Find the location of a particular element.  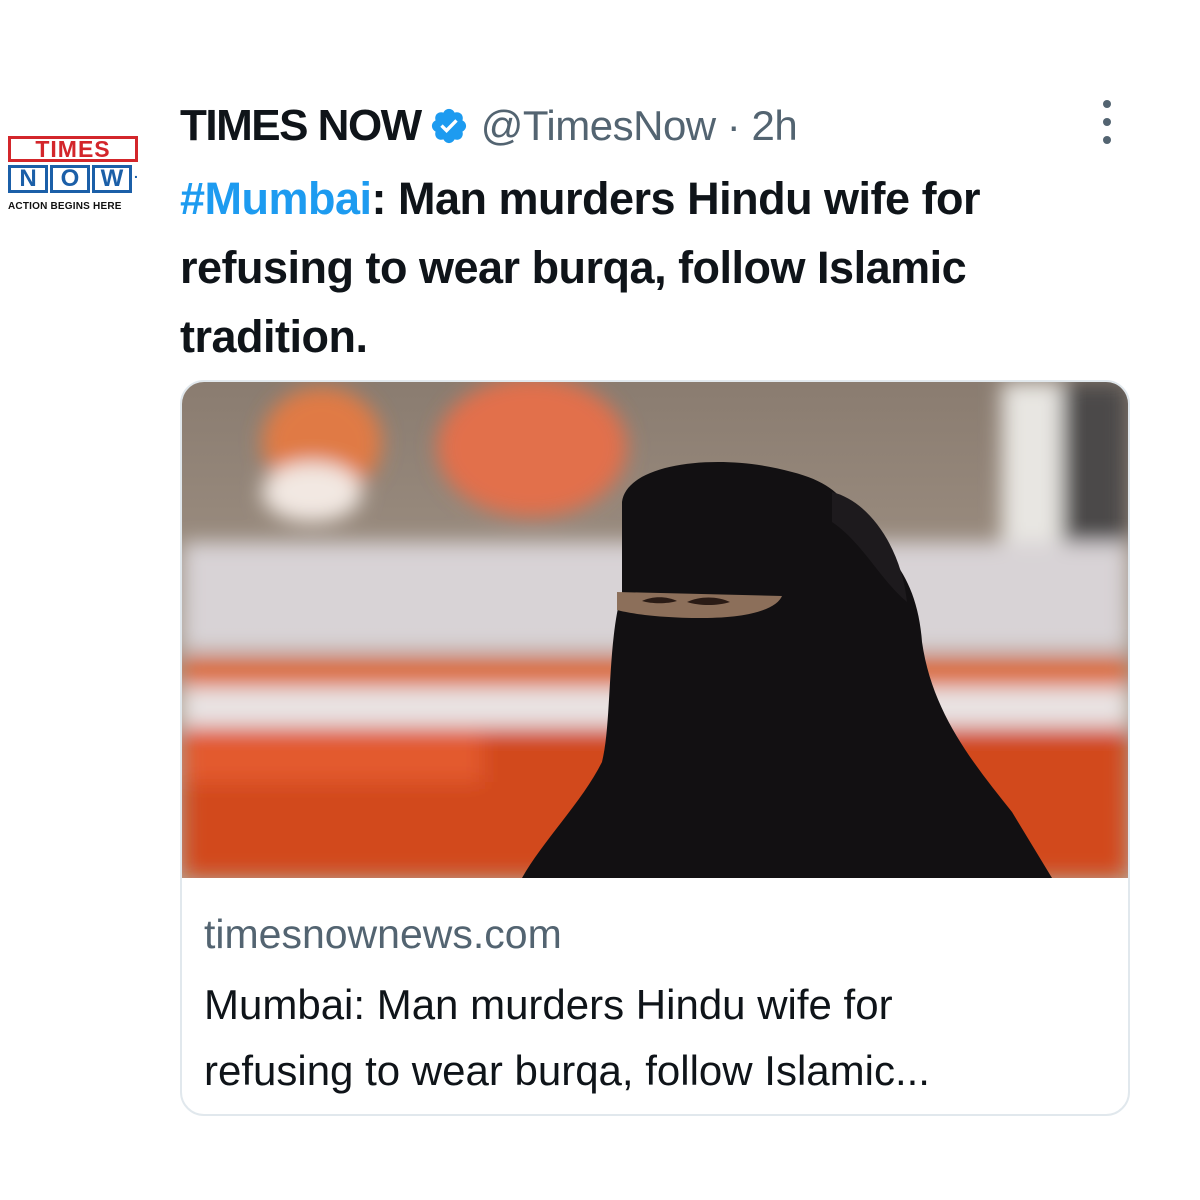

more-options-icon is located at coordinates (1107, 122).